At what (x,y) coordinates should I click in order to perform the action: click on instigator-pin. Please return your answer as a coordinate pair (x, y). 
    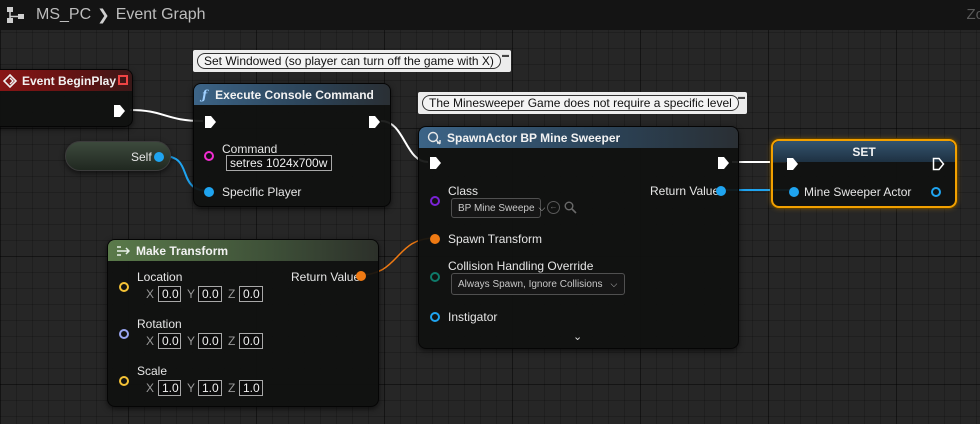
    Looking at the image, I should click on (435, 317).